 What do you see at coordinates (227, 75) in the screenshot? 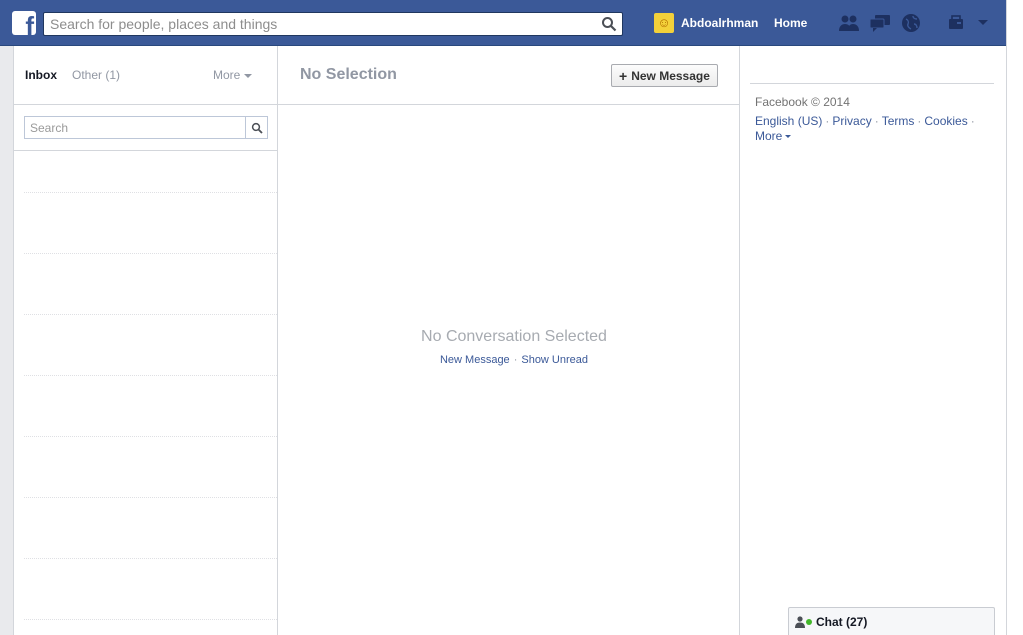
I see `more-menu-label: More` at bounding box center [227, 75].